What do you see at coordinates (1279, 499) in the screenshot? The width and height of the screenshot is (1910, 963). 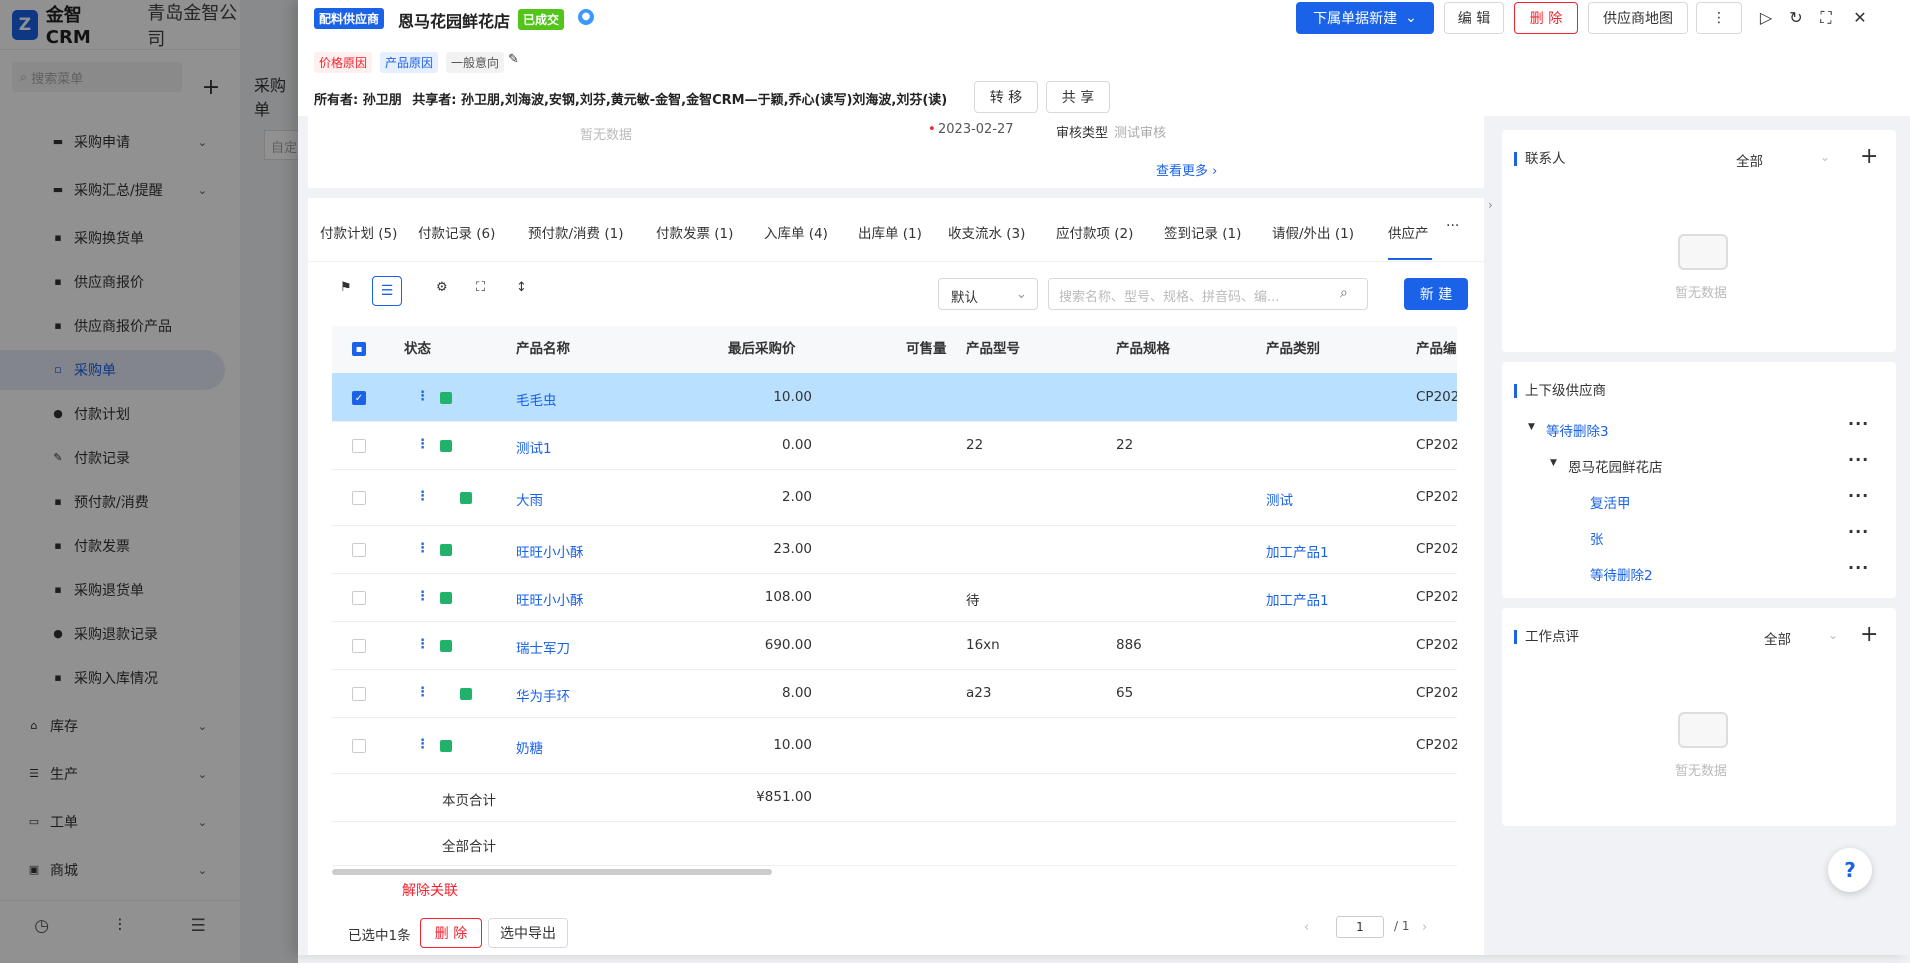 I see `product-category-link: 测试` at bounding box center [1279, 499].